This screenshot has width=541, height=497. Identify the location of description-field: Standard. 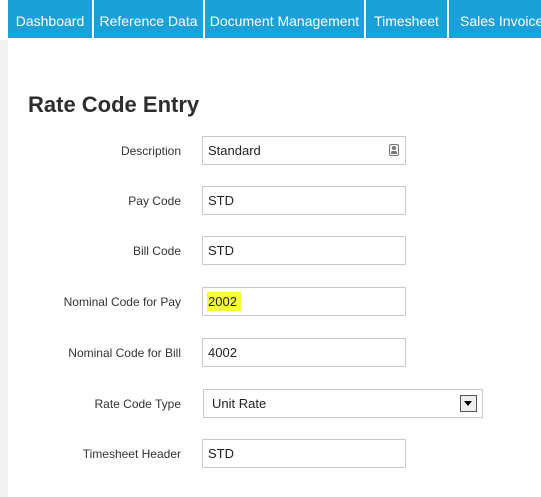
(304, 150).